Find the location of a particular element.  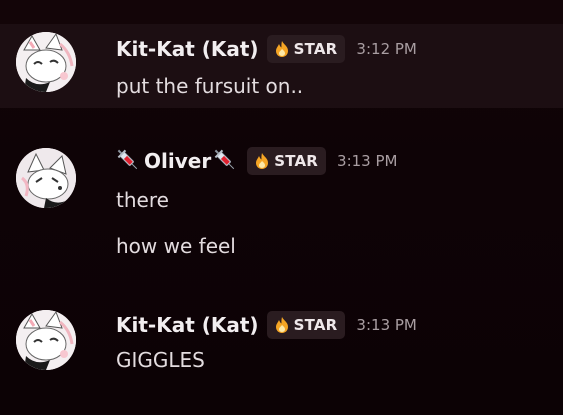

username-wrap: Oliver is located at coordinates (177, 161).